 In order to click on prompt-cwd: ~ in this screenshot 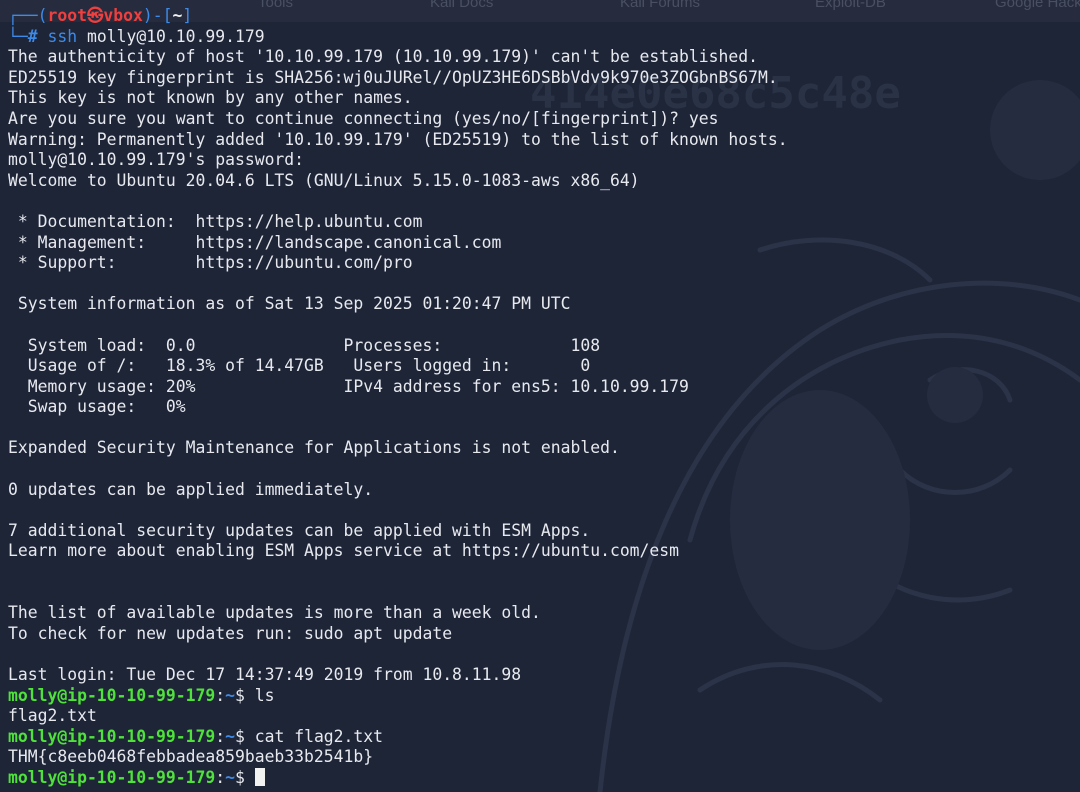, I will do `click(177, 15)`.